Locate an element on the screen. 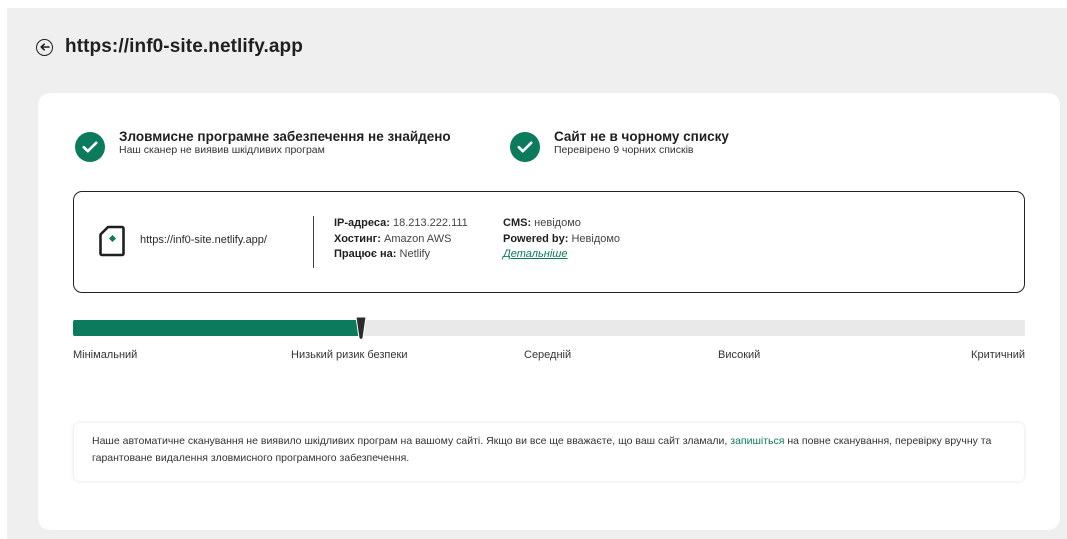 This screenshot has height=539, width=1067. page-title: https://inf0-site.netlify.app is located at coordinates (184, 46).